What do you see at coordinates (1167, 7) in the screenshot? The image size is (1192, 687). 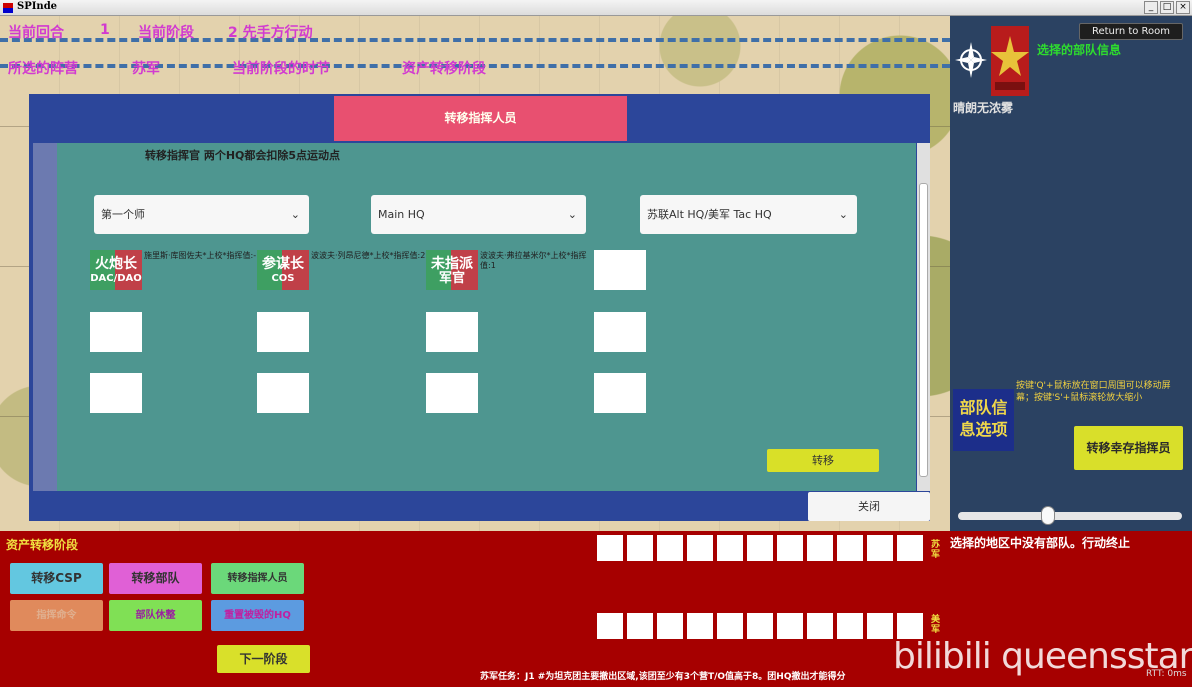 I see `maximize-button: □` at bounding box center [1167, 7].